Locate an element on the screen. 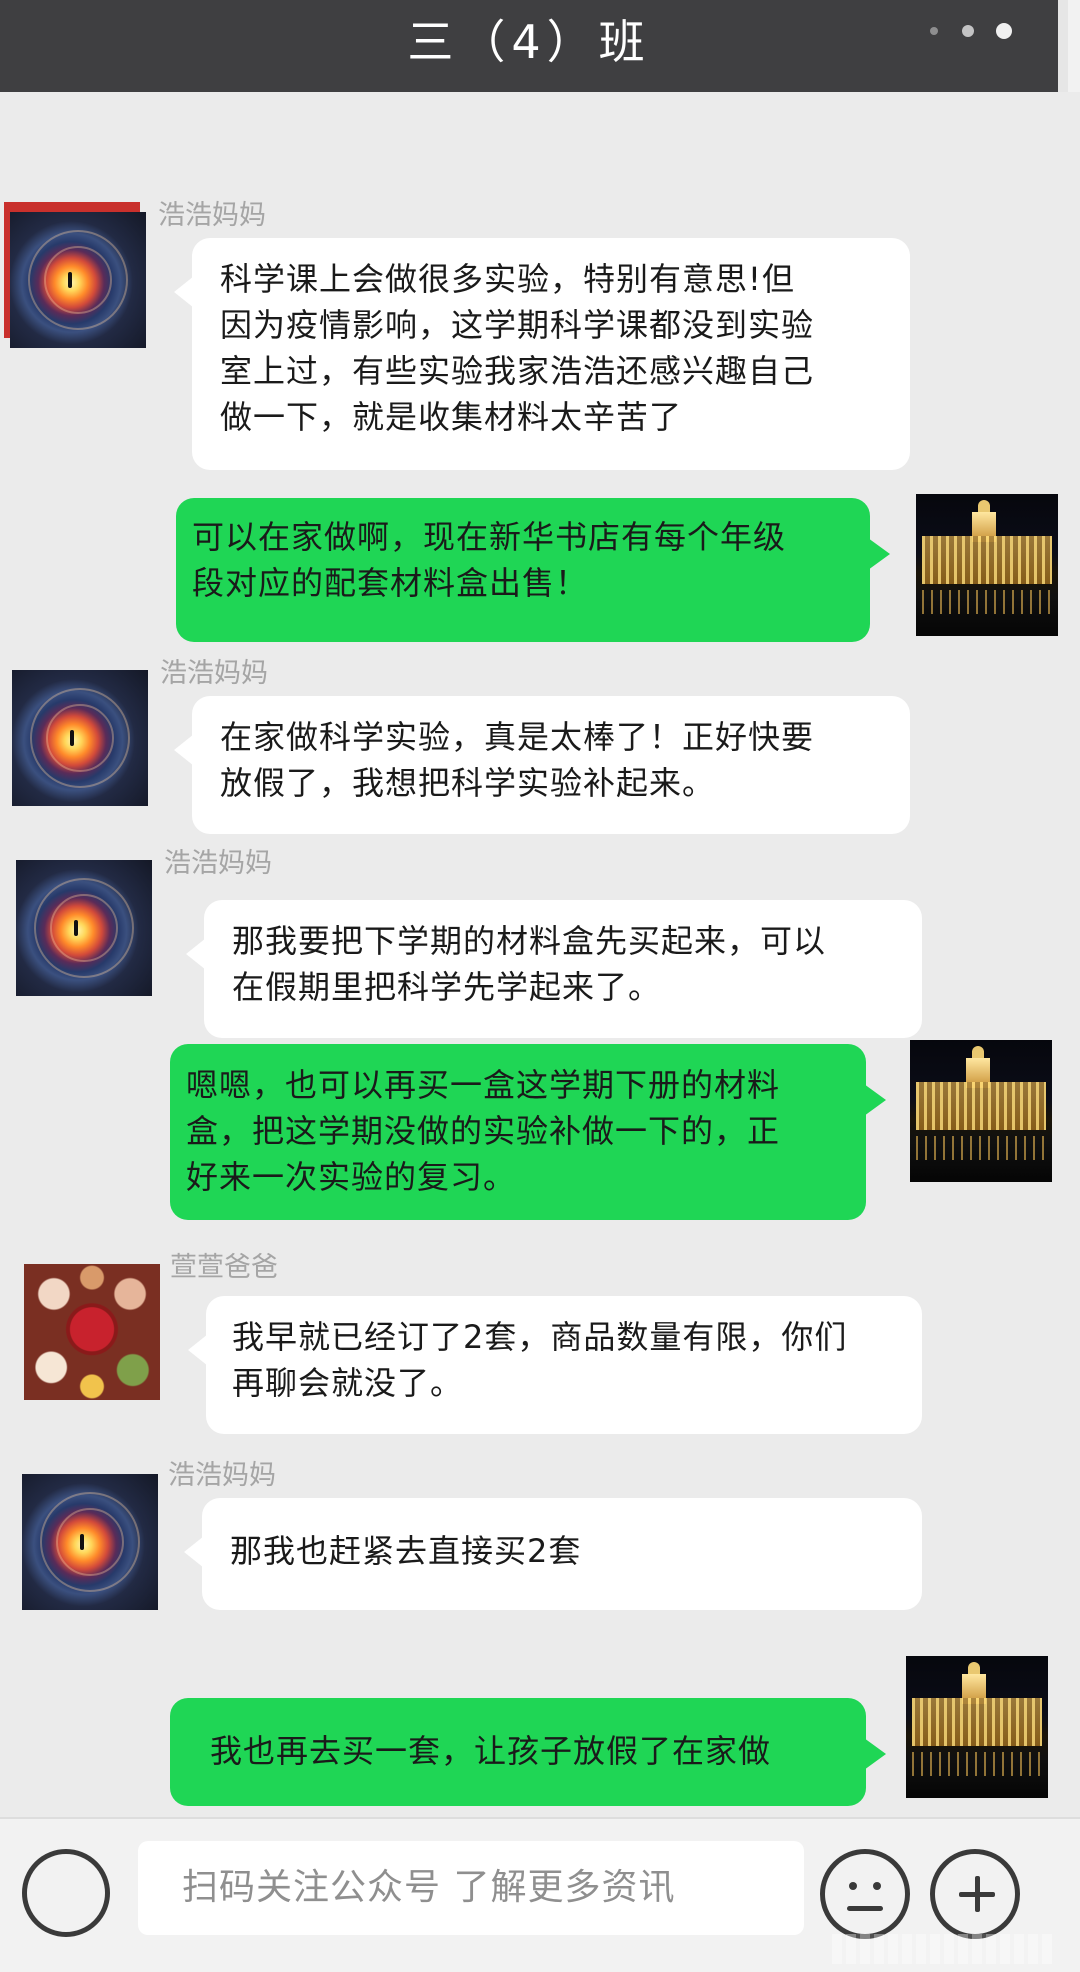 Image resolution: width=1080 pixels, height=1972 pixels. message-line: 嗯嗯，也可以再买一盒这学期下册的材料 is located at coordinates (483, 1085).